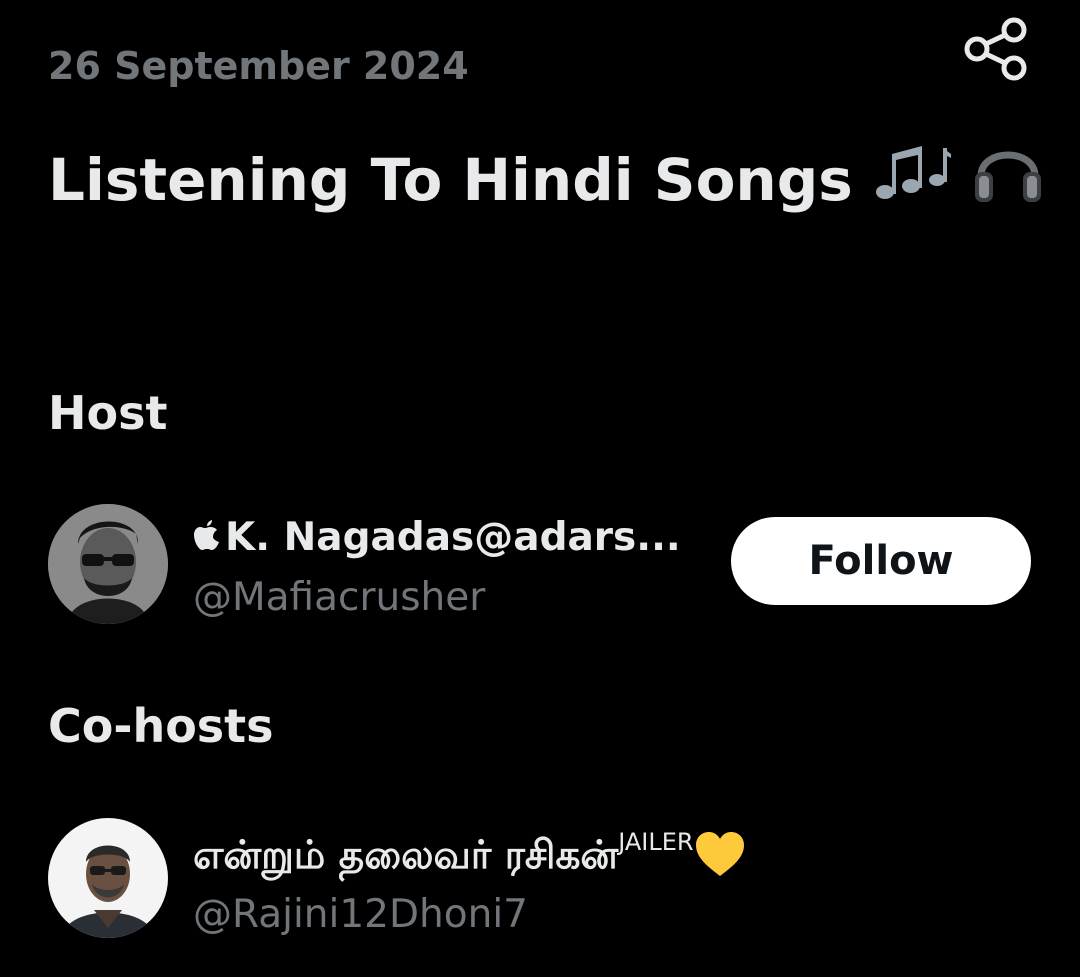  What do you see at coordinates (996, 49) in the screenshot?
I see `share-icon` at bounding box center [996, 49].